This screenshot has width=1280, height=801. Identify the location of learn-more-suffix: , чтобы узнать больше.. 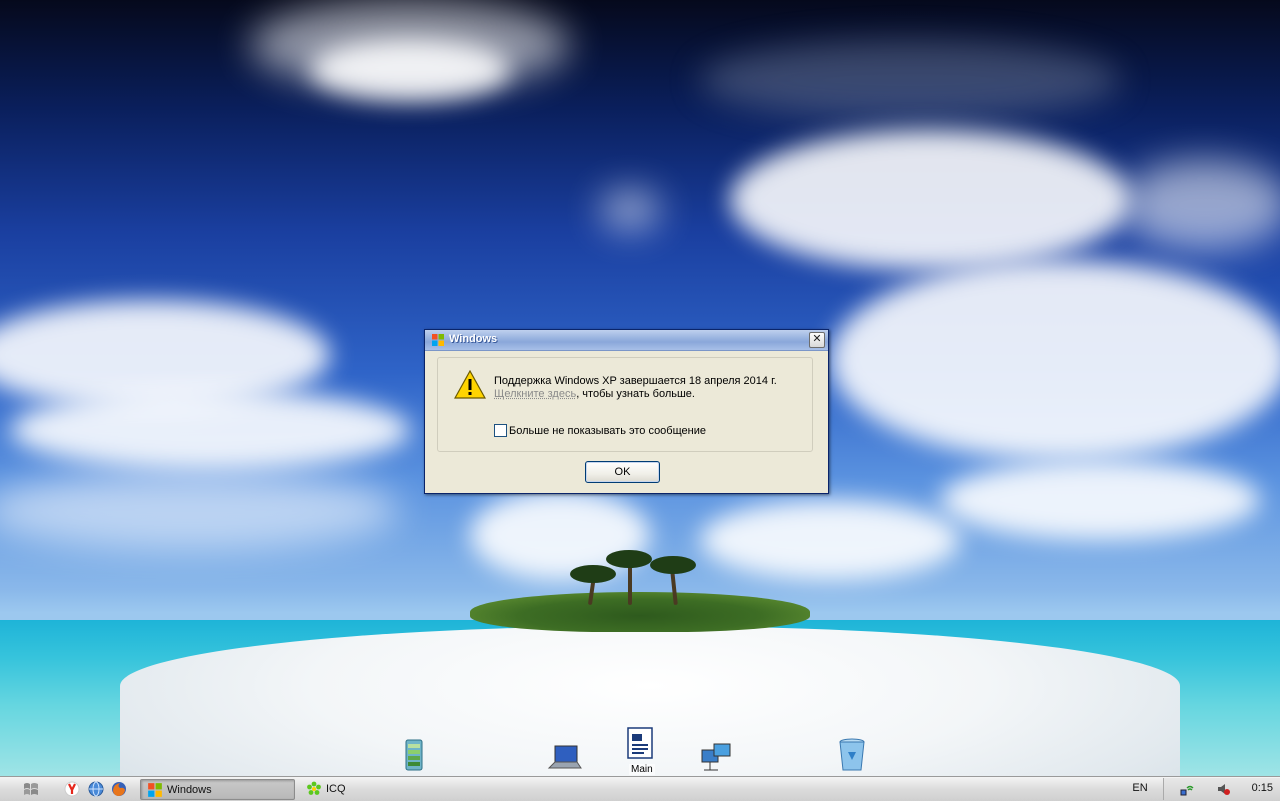
(635, 394).